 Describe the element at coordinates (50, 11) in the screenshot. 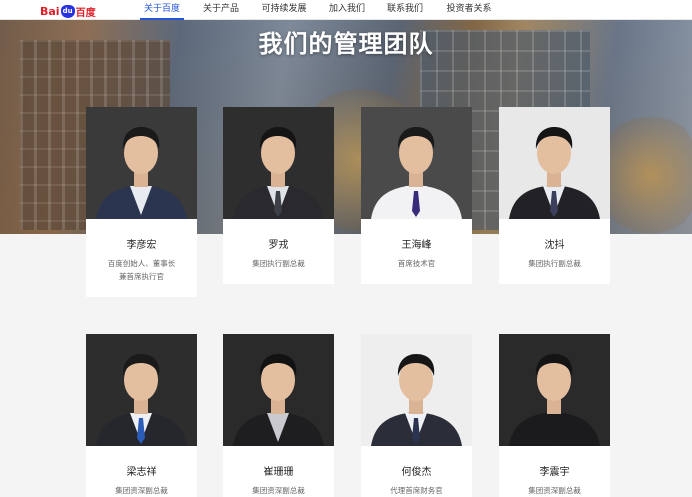

I see `logo-text-bai: Bai` at that location.